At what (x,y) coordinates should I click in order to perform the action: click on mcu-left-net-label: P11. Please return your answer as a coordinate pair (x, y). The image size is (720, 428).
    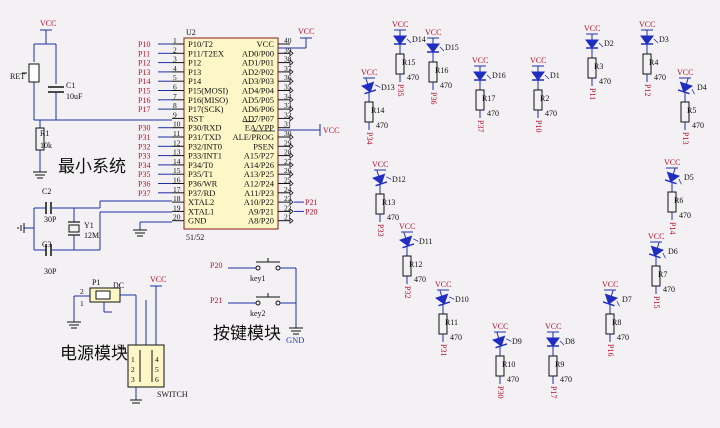
    Looking at the image, I should click on (144, 53).